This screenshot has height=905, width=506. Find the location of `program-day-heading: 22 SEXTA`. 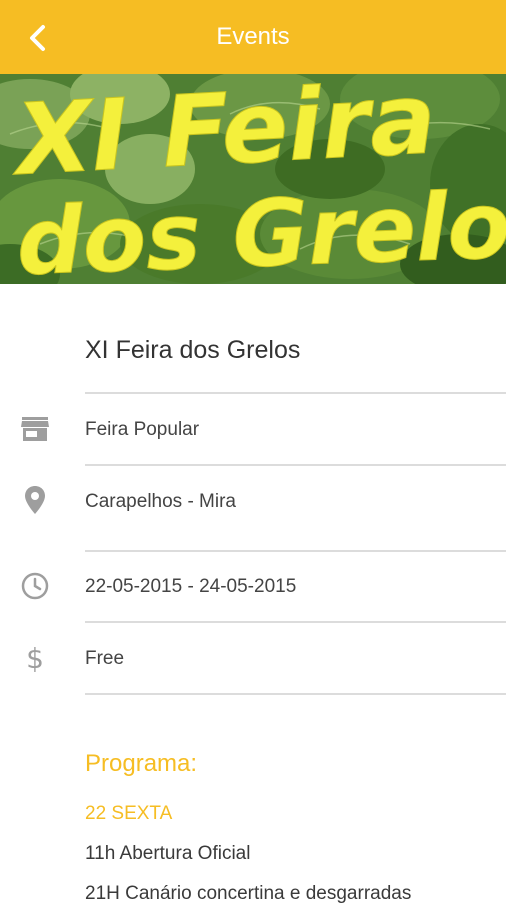

program-day-heading: 22 SEXTA is located at coordinates (129, 813).